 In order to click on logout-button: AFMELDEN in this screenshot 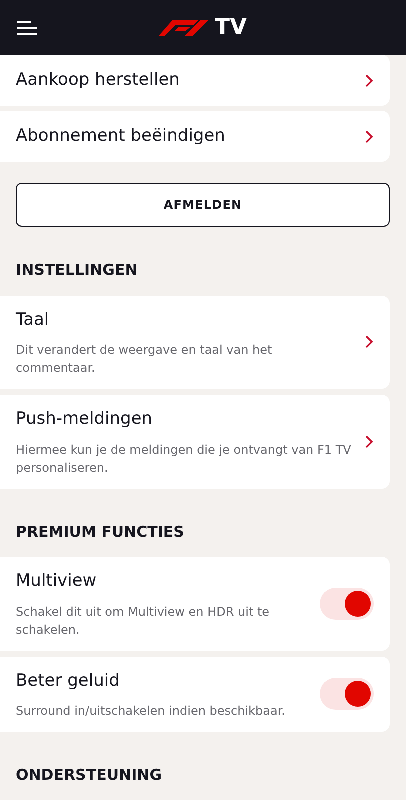, I will do `click(203, 205)`.